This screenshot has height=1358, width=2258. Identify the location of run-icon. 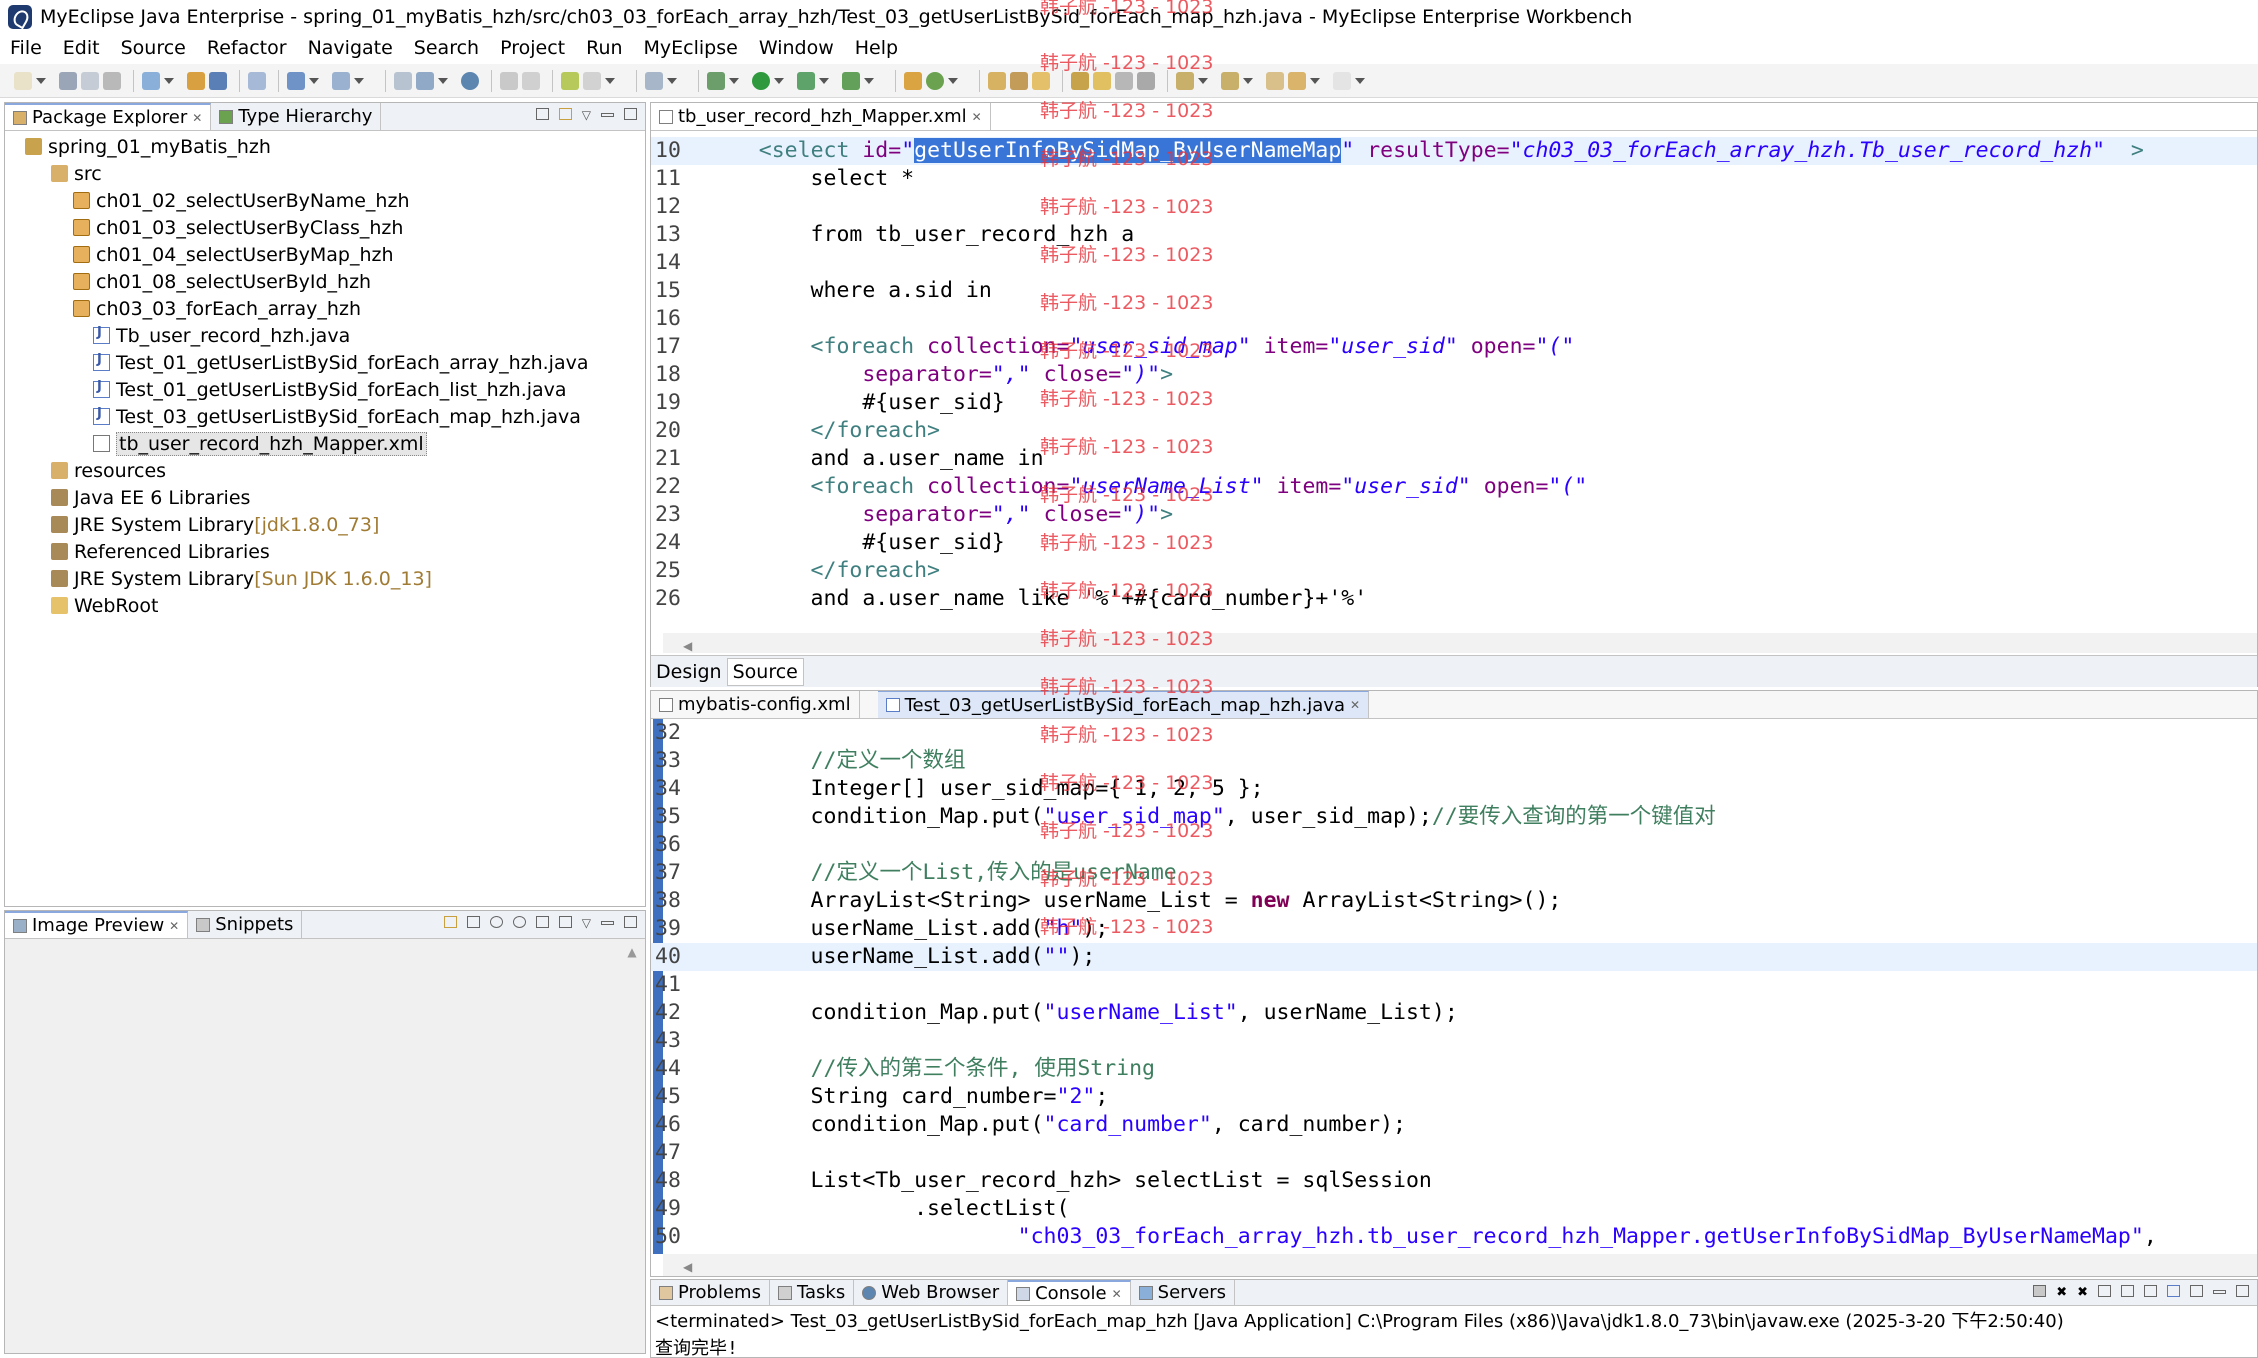
(761, 80).